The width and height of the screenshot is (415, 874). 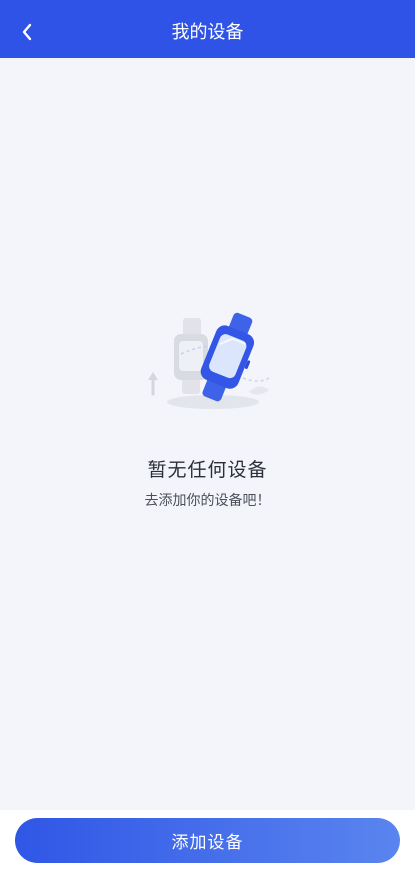 What do you see at coordinates (207, 501) in the screenshot?
I see `empty-state-subtitle: 去添加你的设备吧！` at bounding box center [207, 501].